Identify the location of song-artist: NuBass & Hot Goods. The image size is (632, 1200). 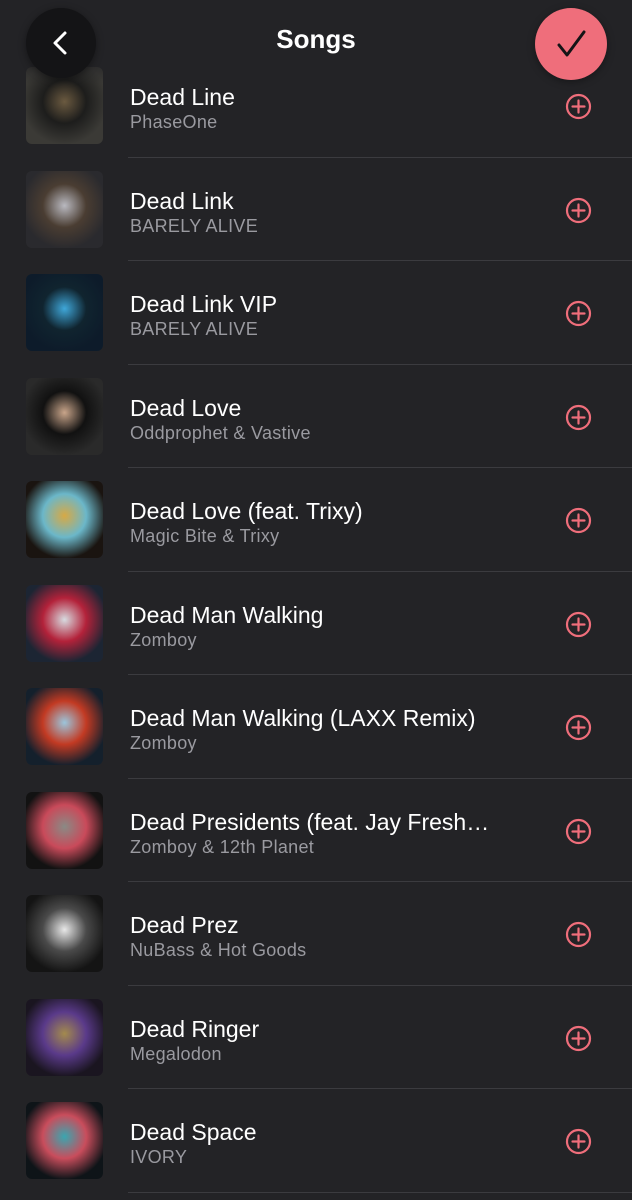
(218, 950).